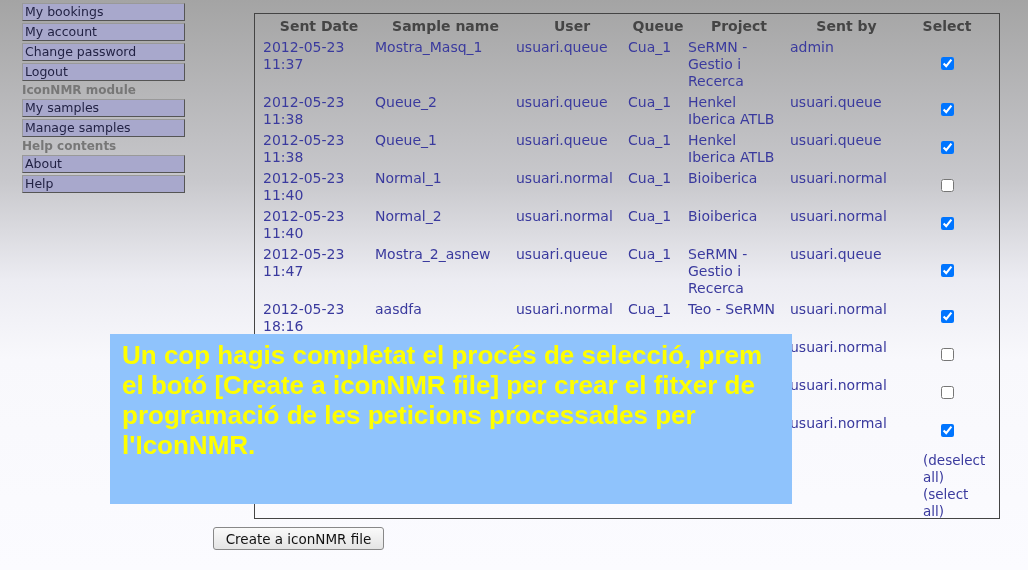  I want to click on sidebar-link: Help, so click(103, 184).